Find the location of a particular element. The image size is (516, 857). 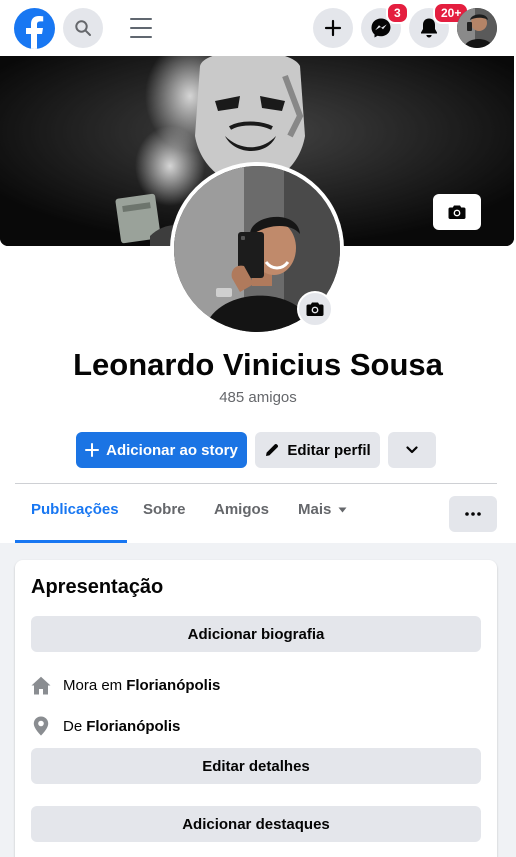

create-button is located at coordinates (333, 28).